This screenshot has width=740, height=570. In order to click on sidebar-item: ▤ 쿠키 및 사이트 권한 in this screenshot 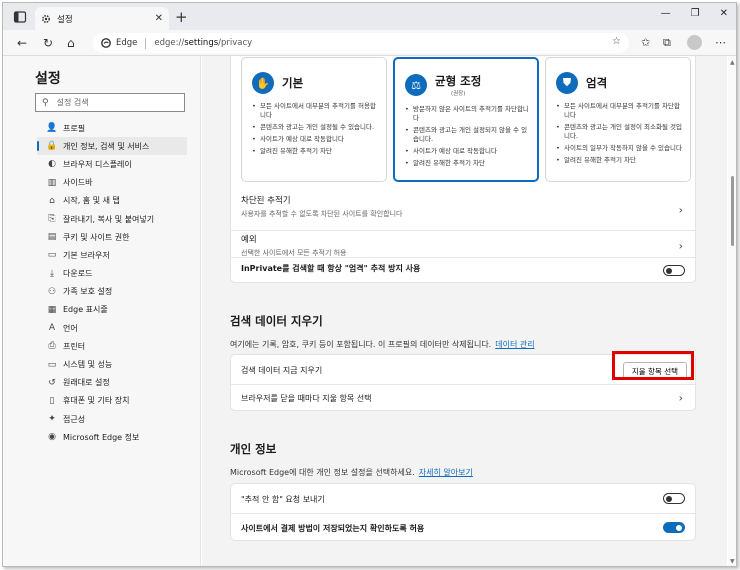, I will do `click(112, 237)`.